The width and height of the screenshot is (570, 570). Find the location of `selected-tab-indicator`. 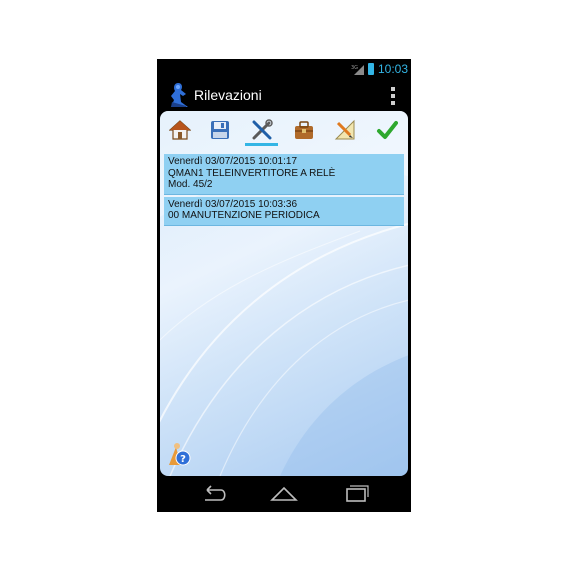

selected-tab-indicator is located at coordinates (261, 144).